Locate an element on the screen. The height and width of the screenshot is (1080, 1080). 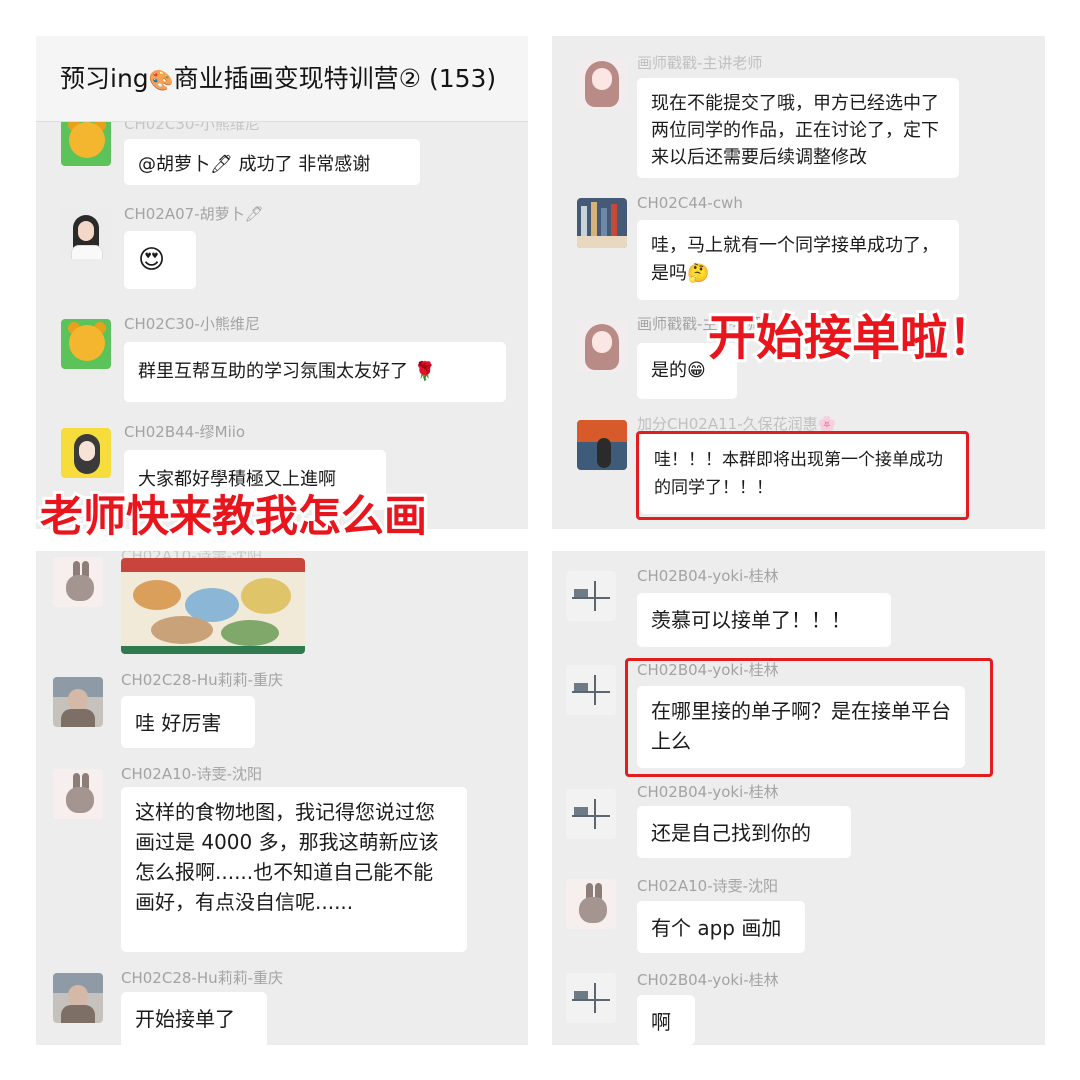
sender-name: CH02B44-缪Miio is located at coordinates (185, 432).